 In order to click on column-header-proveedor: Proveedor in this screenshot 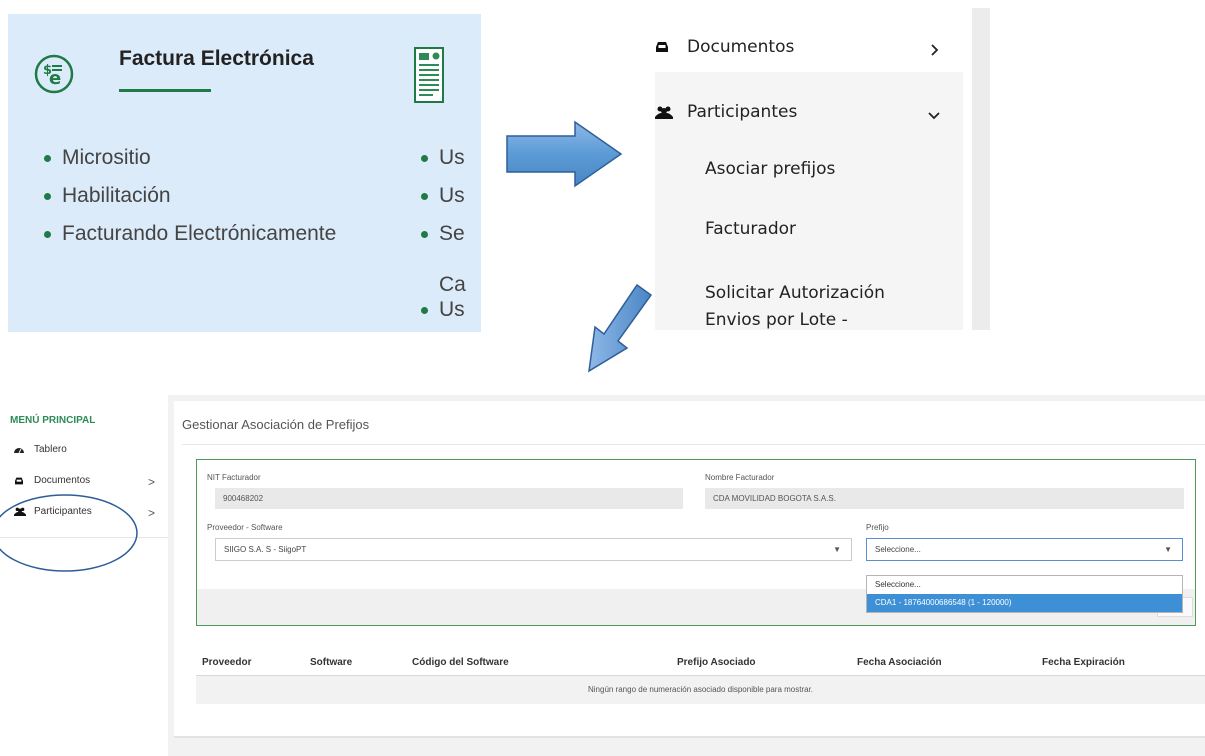, I will do `click(227, 662)`.